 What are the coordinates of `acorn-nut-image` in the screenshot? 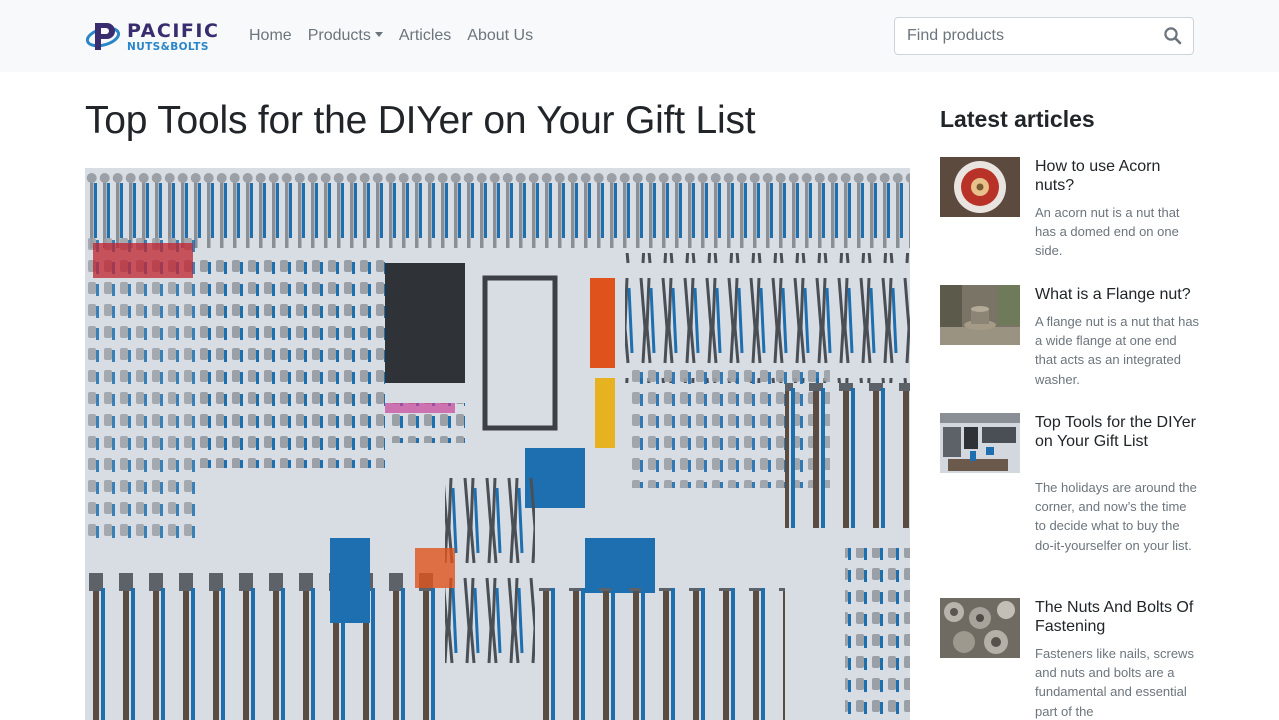 It's located at (980, 187).